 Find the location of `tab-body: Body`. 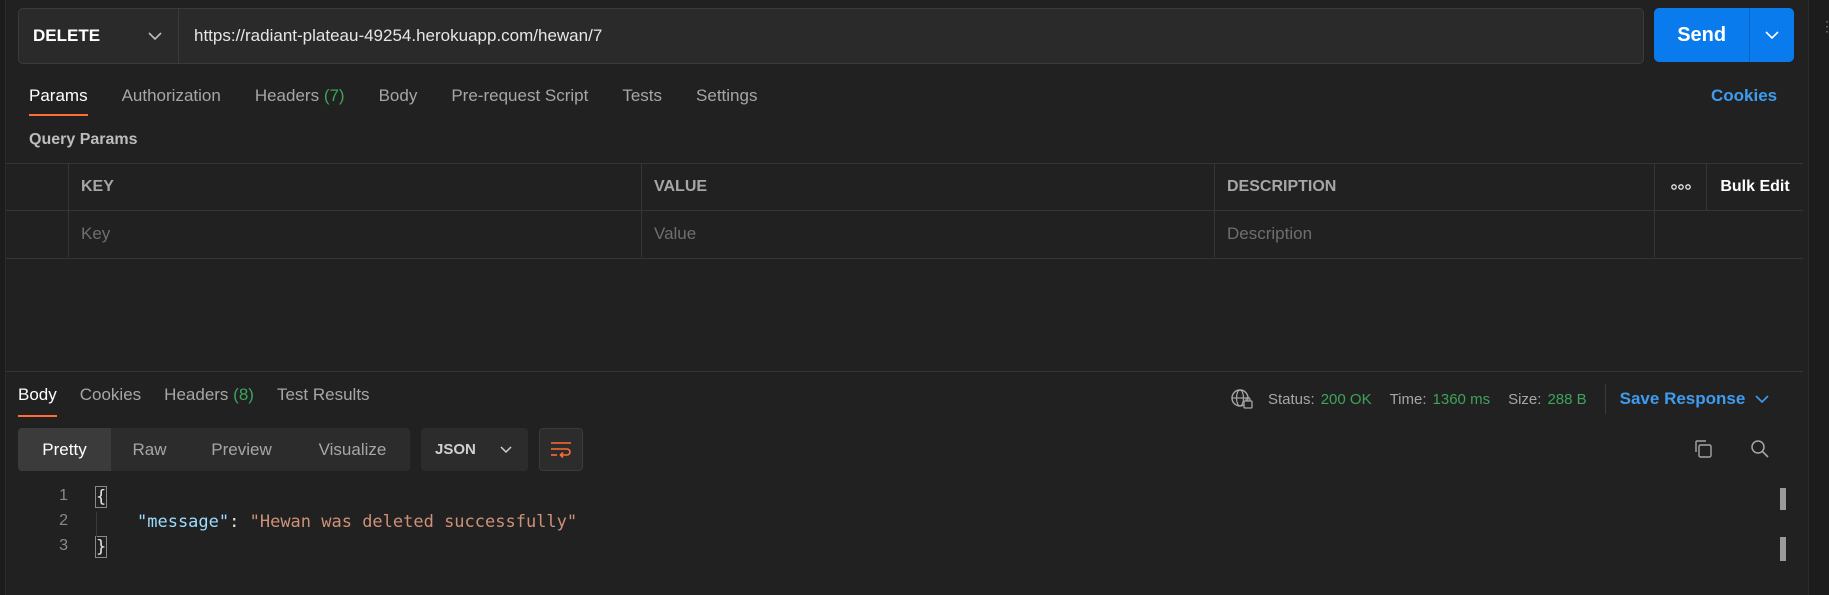

tab-body: Body is located at coordinates (398, 101).